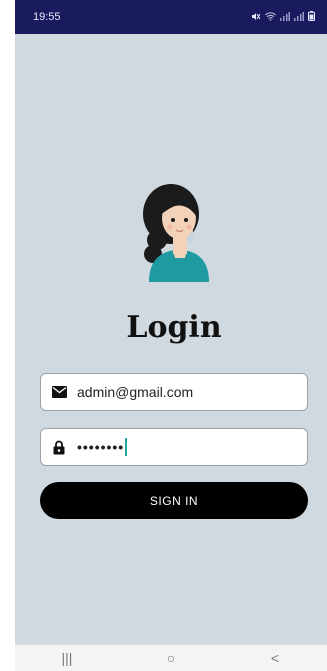 The height and width of the screenshot is (671, 327). Describe the element at coordinates (174, 327) in the screenshot. I see `page-title: Login` at that location.